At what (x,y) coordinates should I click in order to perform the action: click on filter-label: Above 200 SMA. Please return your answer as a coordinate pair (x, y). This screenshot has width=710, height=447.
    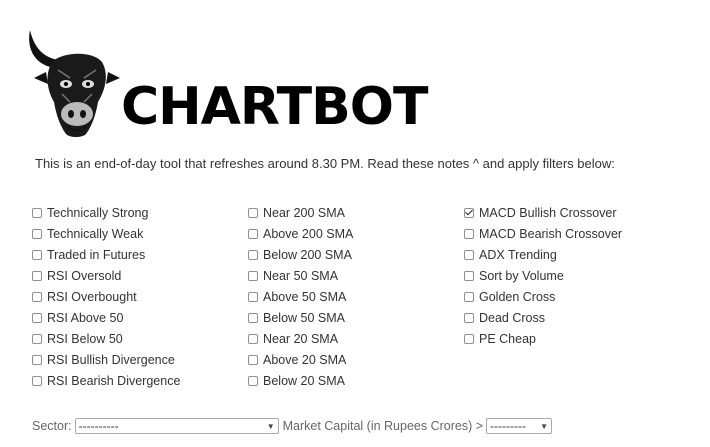
    Looking at the image, I should click on (308, 233).